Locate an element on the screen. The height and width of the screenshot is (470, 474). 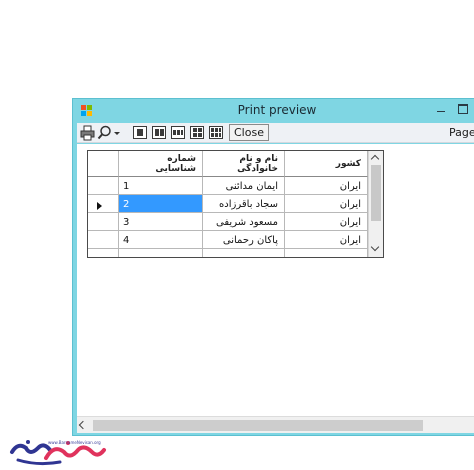
window-title: Print preview is located at coordinates (277, 110).